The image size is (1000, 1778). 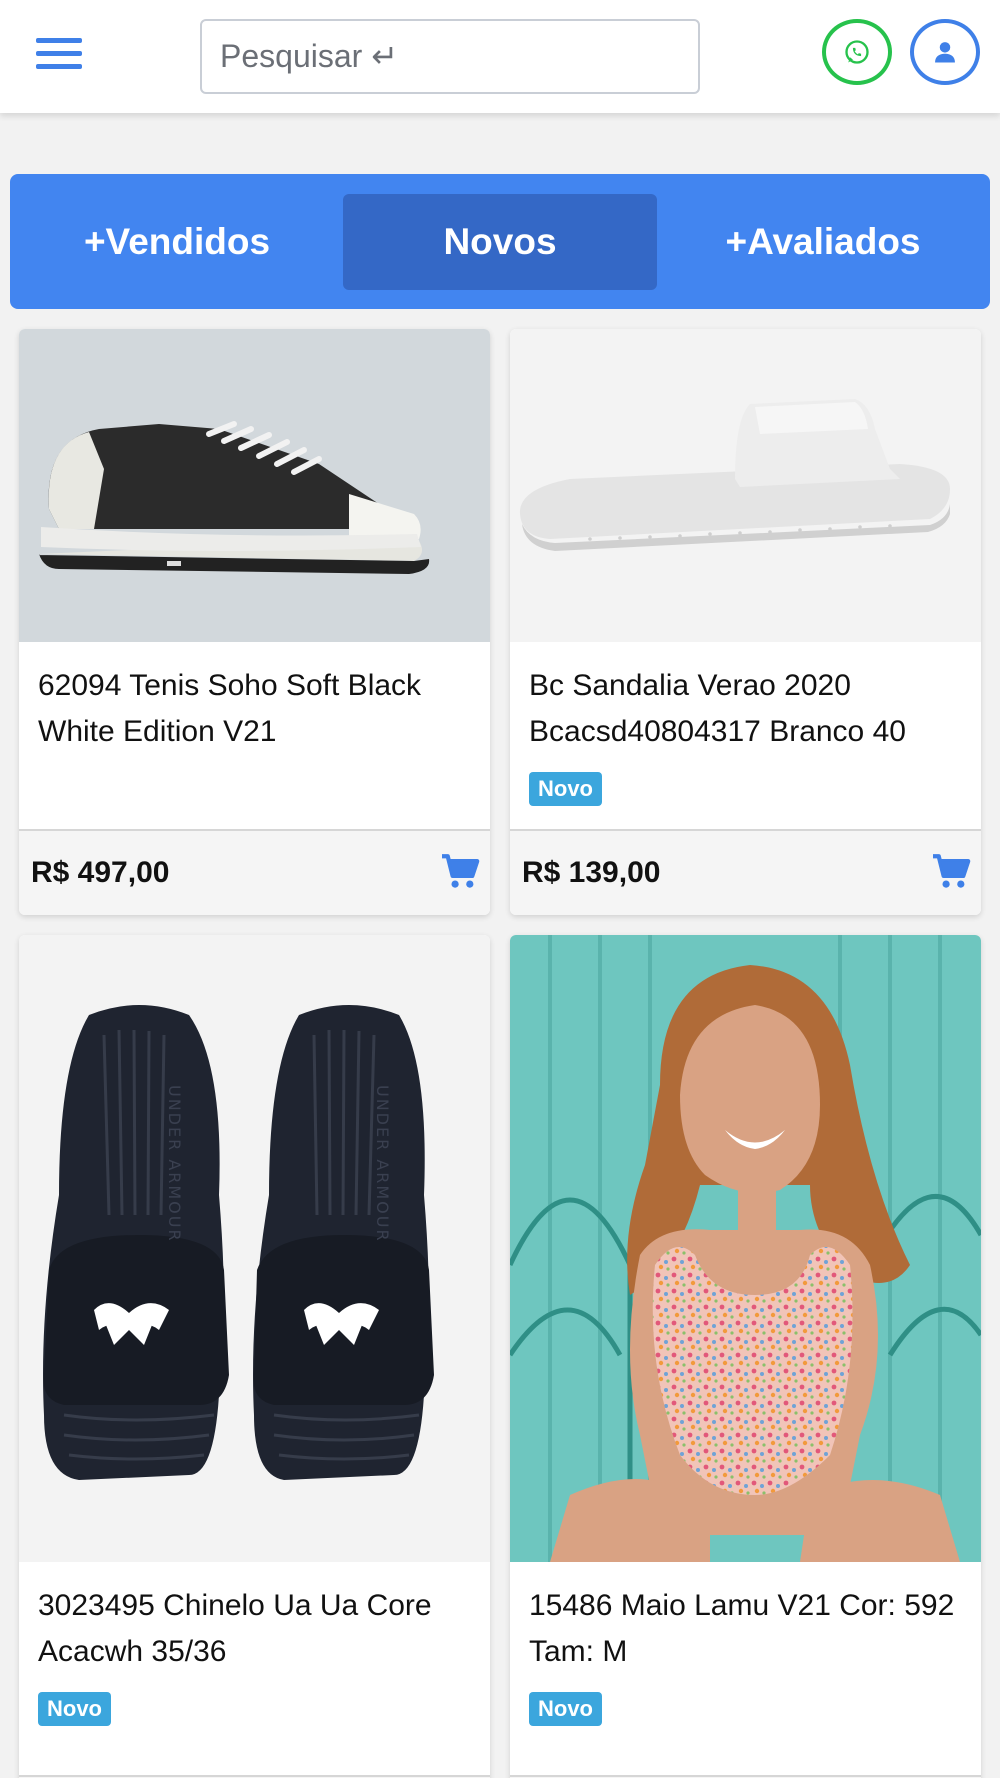 What do you see at coordinates (254, 1629) in the screenshot?
I see `product-title: 3023495 Chinelo Ua Ua Core Acacwh 35/36` at bounding box center [254, 1629].